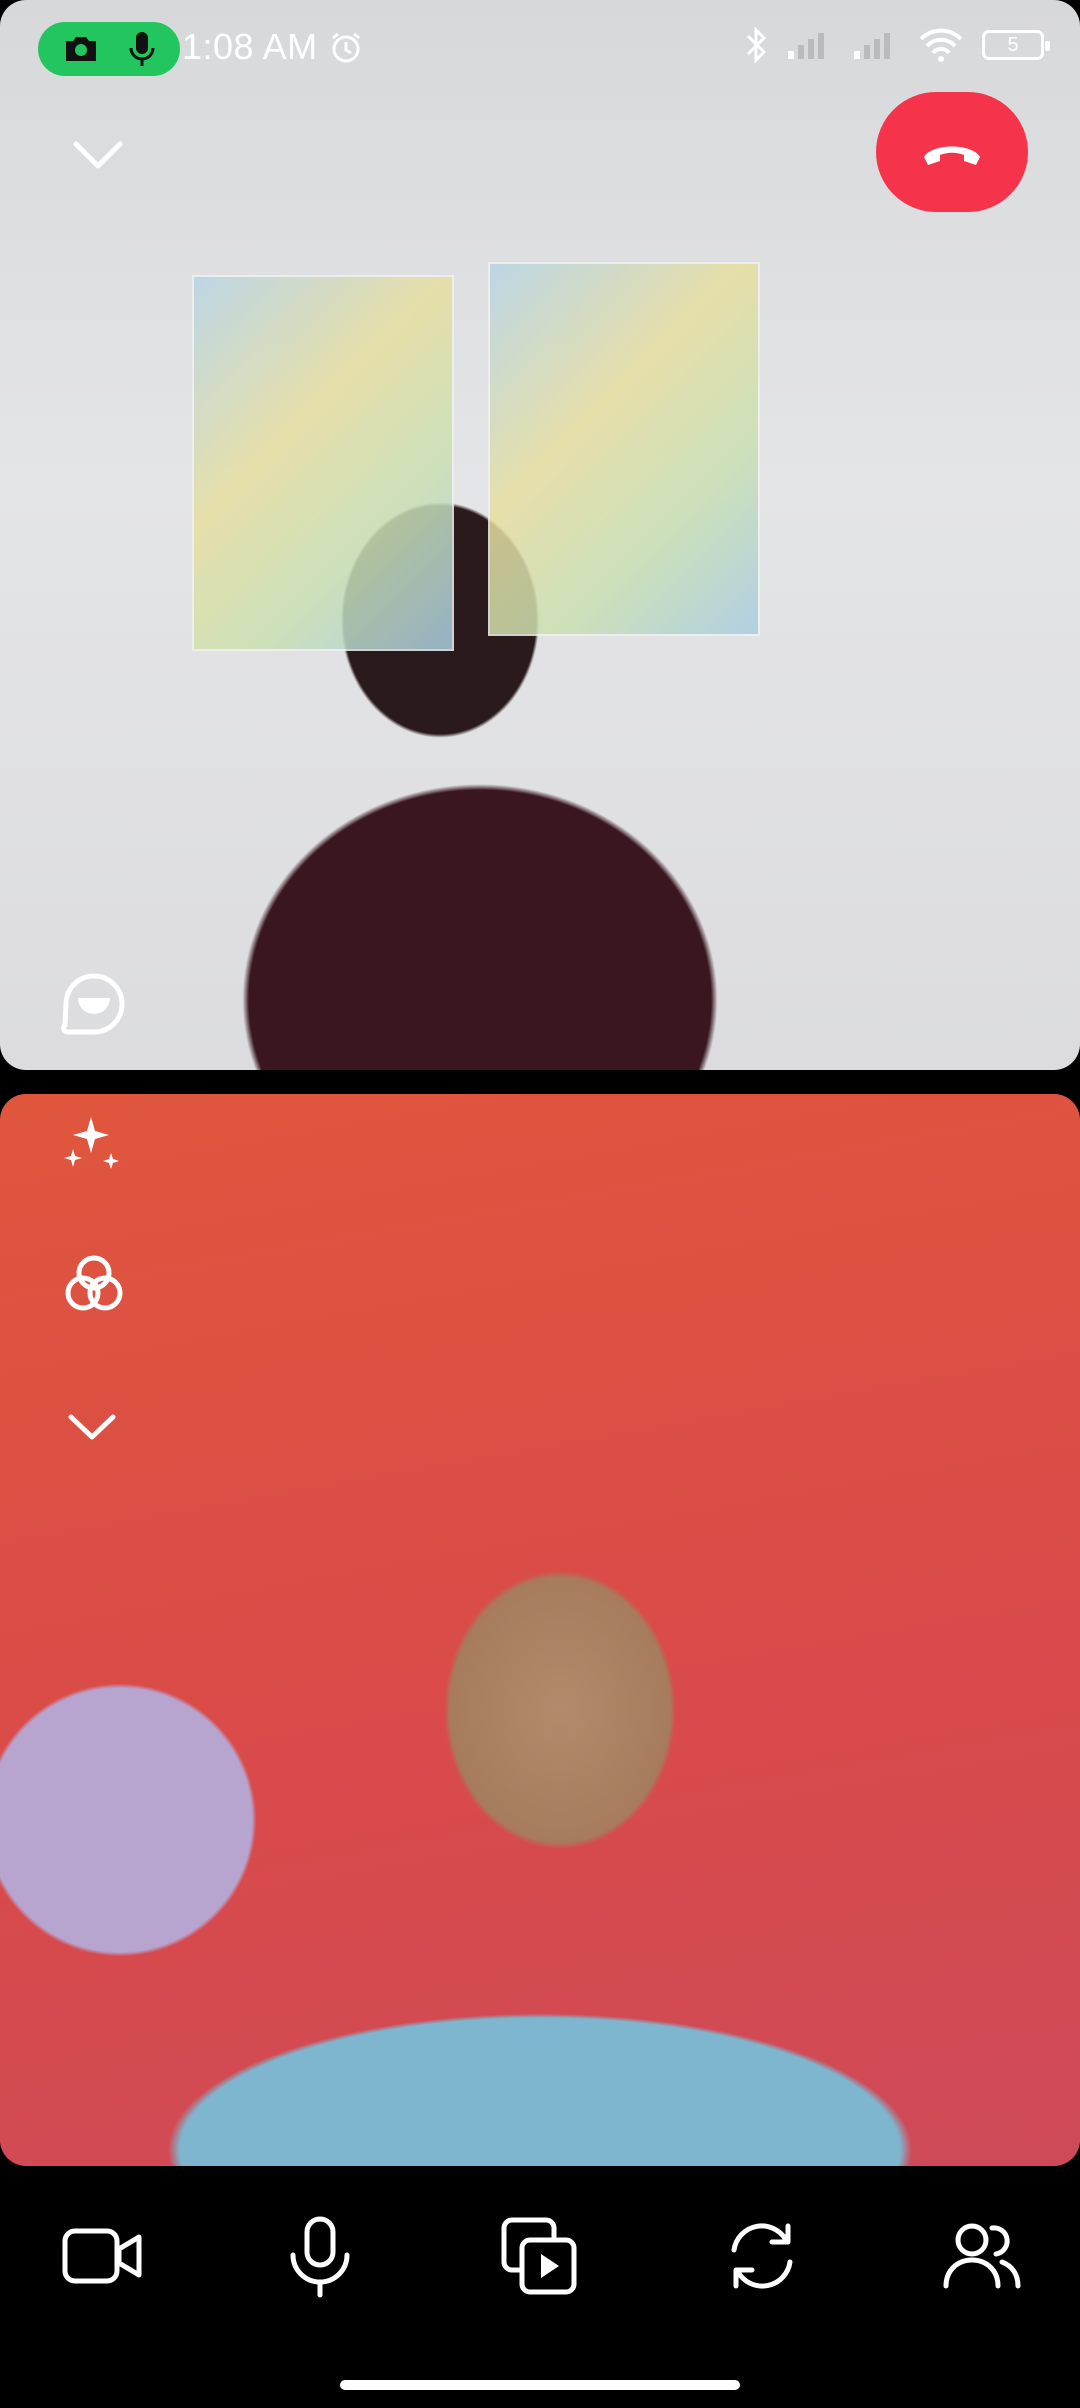  I want to click on participants-icon, so click(982, 2256).